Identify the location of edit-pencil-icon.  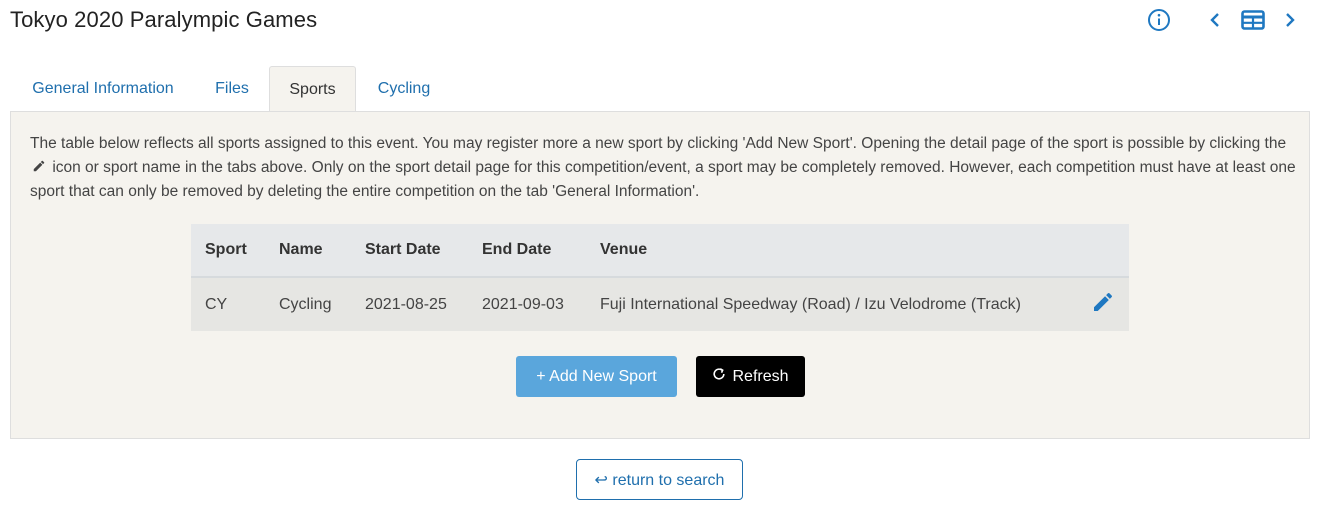
(1103, 302).